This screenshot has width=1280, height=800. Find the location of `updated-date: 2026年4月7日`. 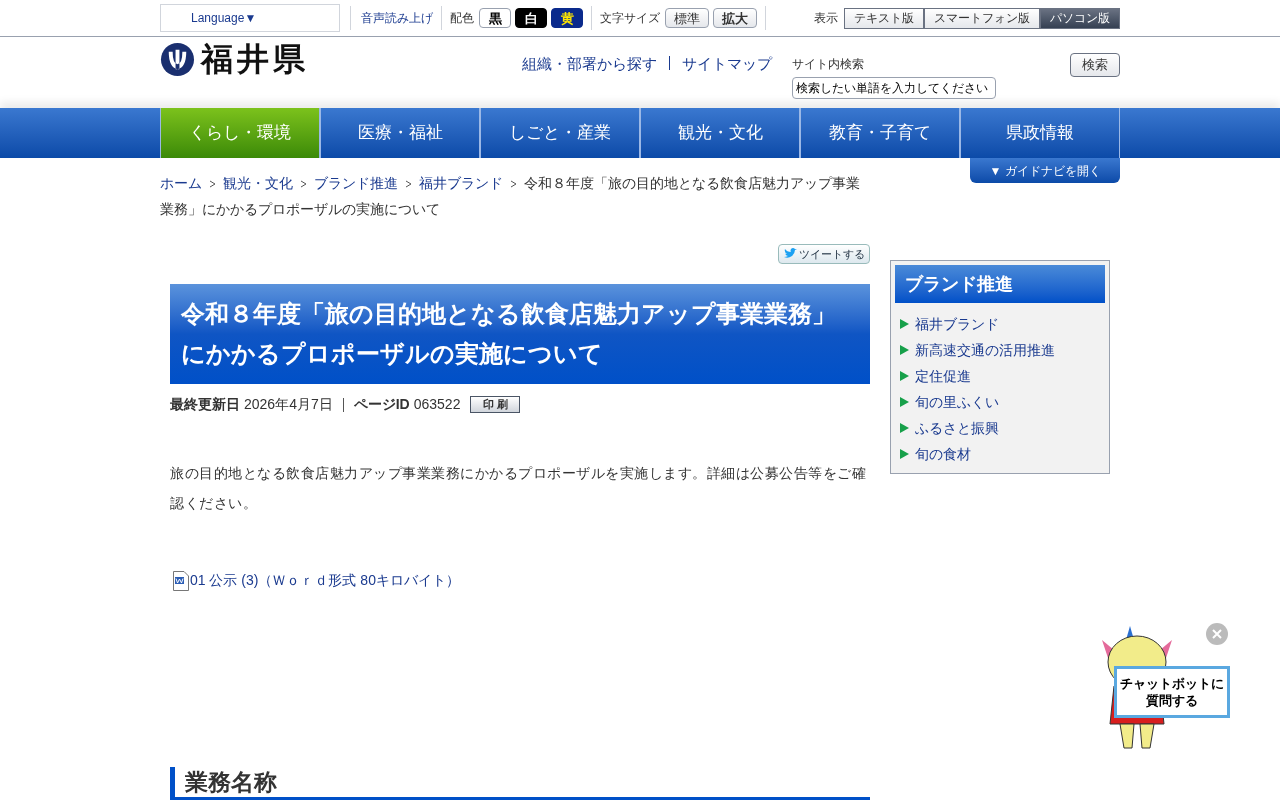

updated-date: 2026年4月7日 is located at coordinates (288, 404).